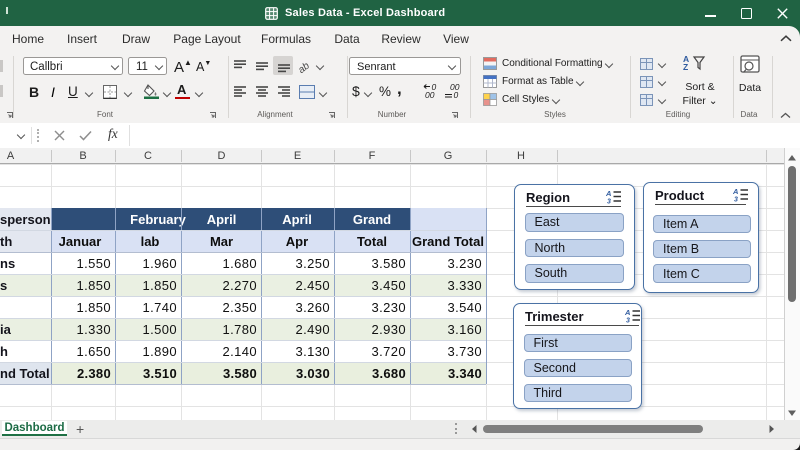  Describe the element at coordinates (456, 94) in the screenshot. I see `svg-text: 0` at that location.